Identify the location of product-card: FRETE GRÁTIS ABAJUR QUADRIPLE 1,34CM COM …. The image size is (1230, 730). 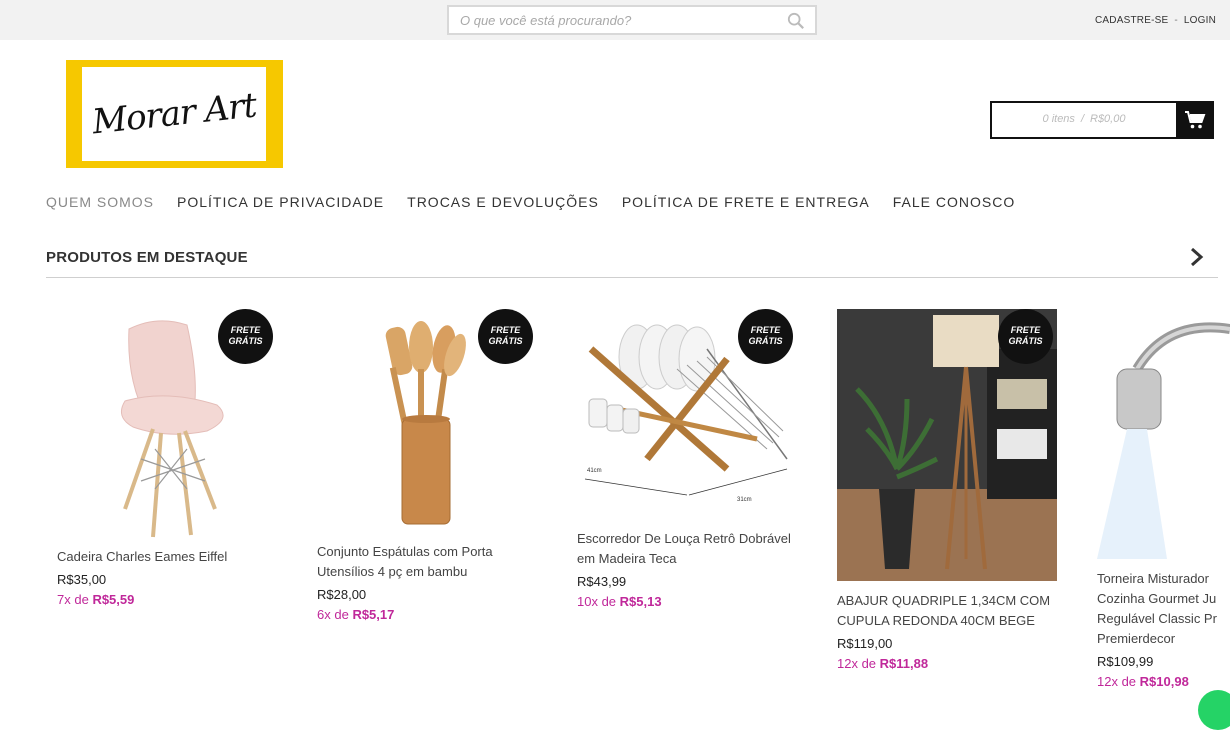
(948, 490).